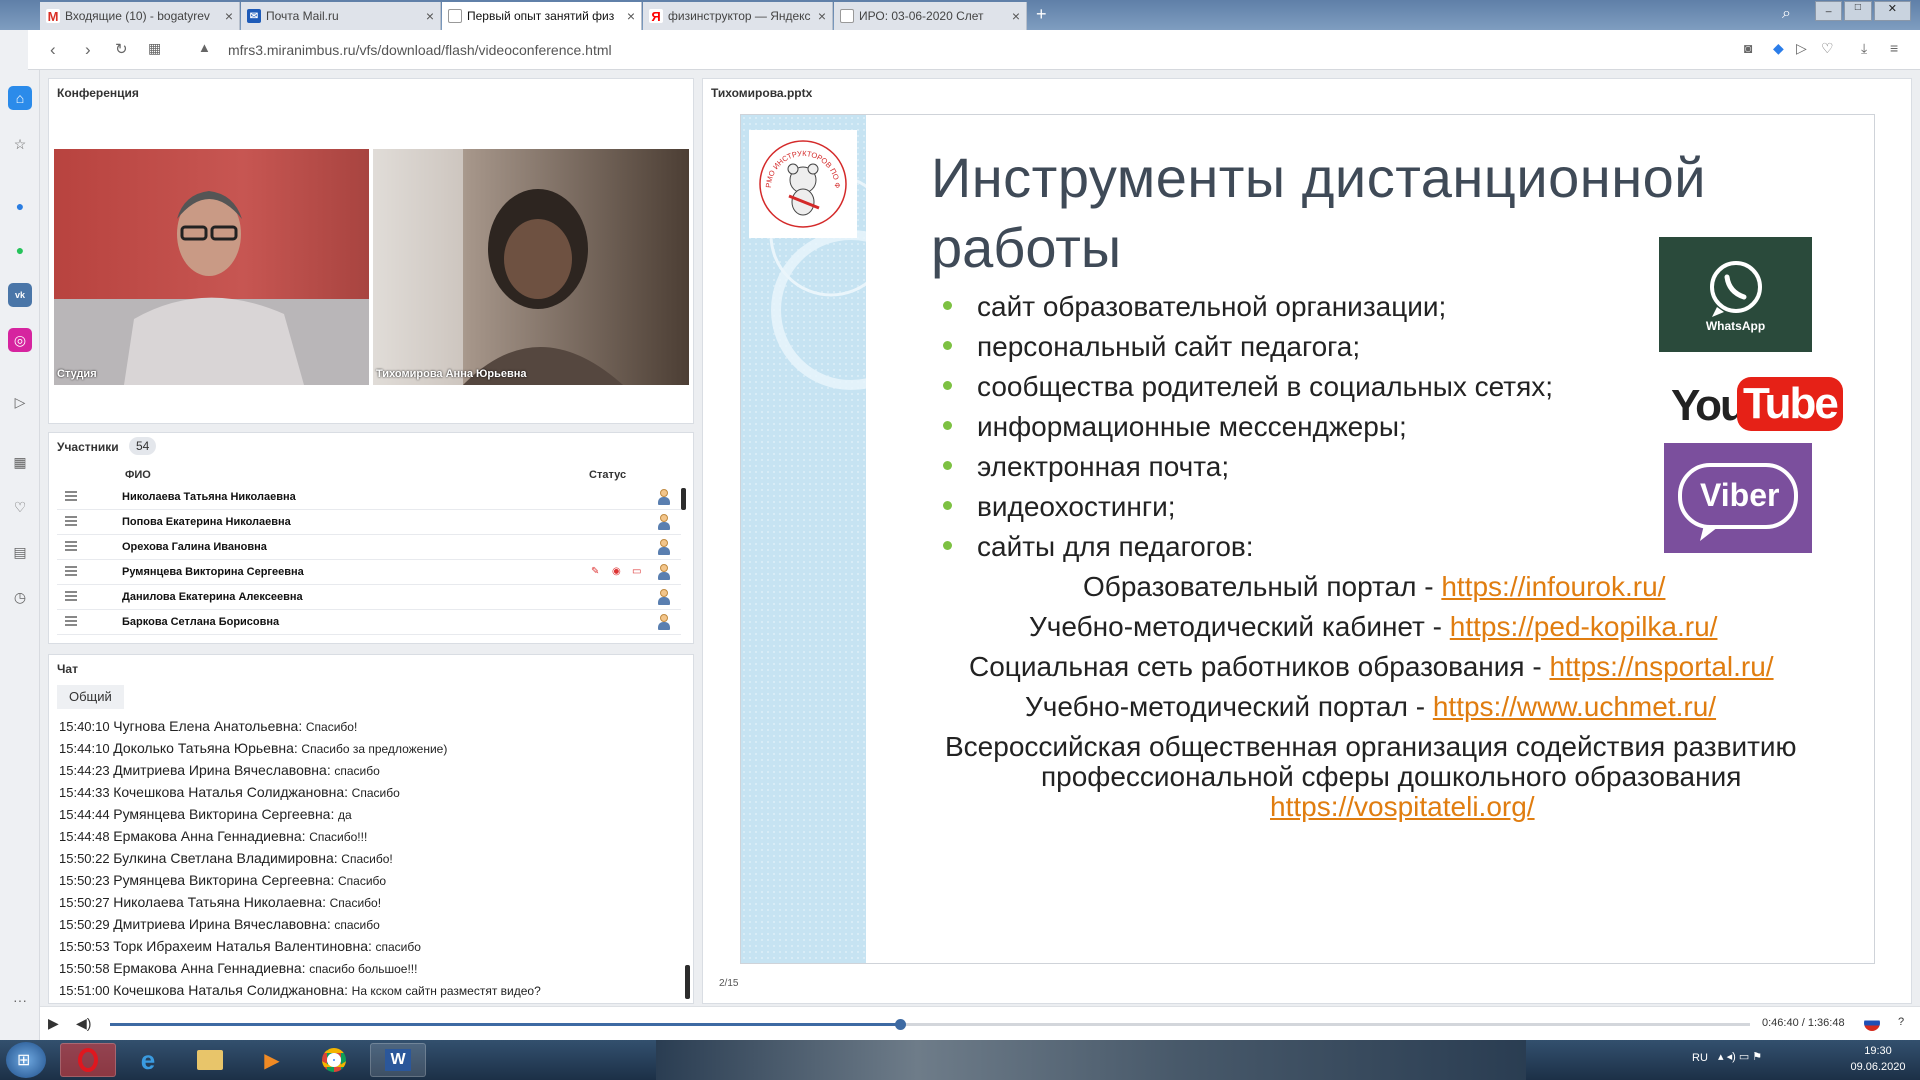 The height and width of the screenshot is (1080, 1920). Describe the element at coordinates (341, 16) in the screenshot. I see `tab-mailru: ✉ Почта Mail.ru ×` at that location.